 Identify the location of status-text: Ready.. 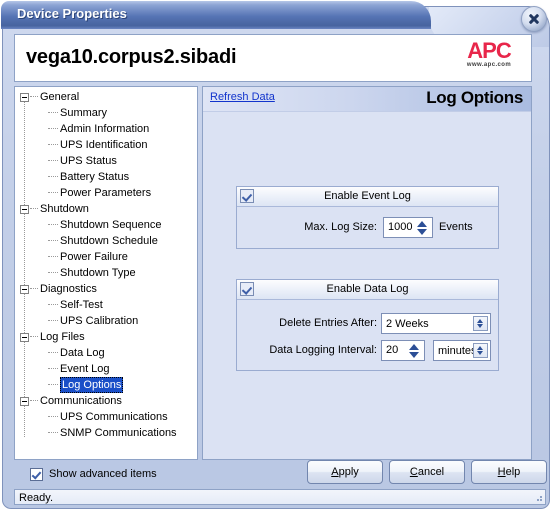
(36, 498).